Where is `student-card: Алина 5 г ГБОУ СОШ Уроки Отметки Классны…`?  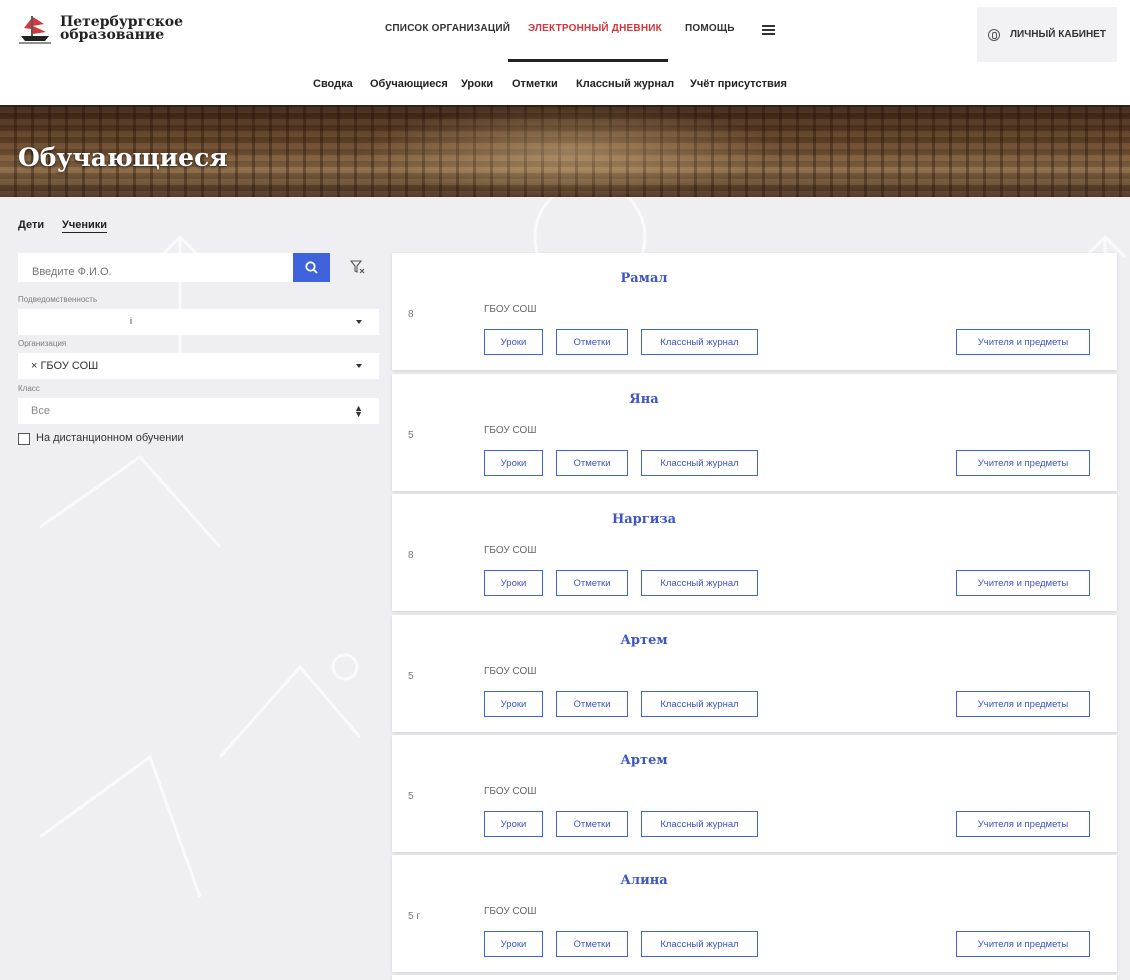
student-card: Алина 5 г ГБОУ СОШ Уроки Отметки Классны… is located at coordinates (754, 913).